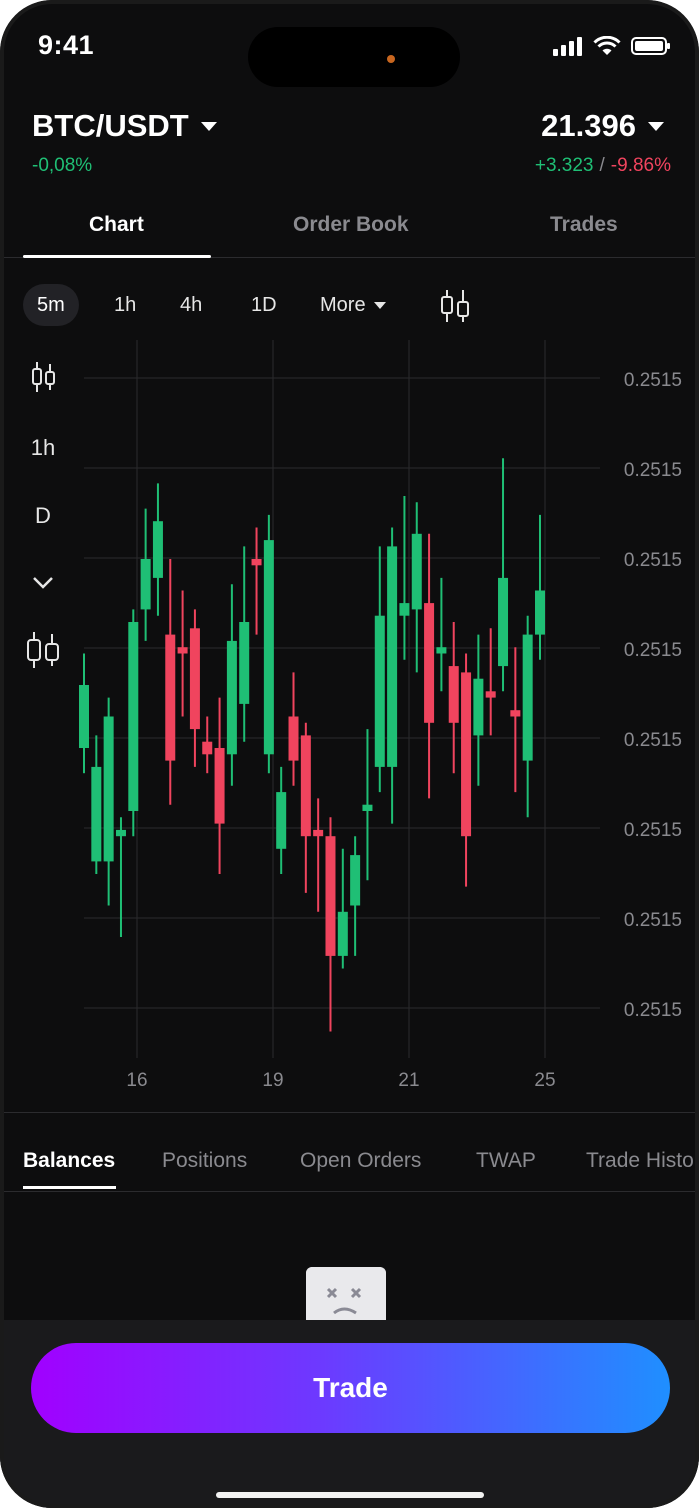 This screenshot has height=1508, width=699. What do you see at coordinates (69, 1161) in the screenshot?
I see `tab-balances: Balances` at bounding box center [69, 1161].